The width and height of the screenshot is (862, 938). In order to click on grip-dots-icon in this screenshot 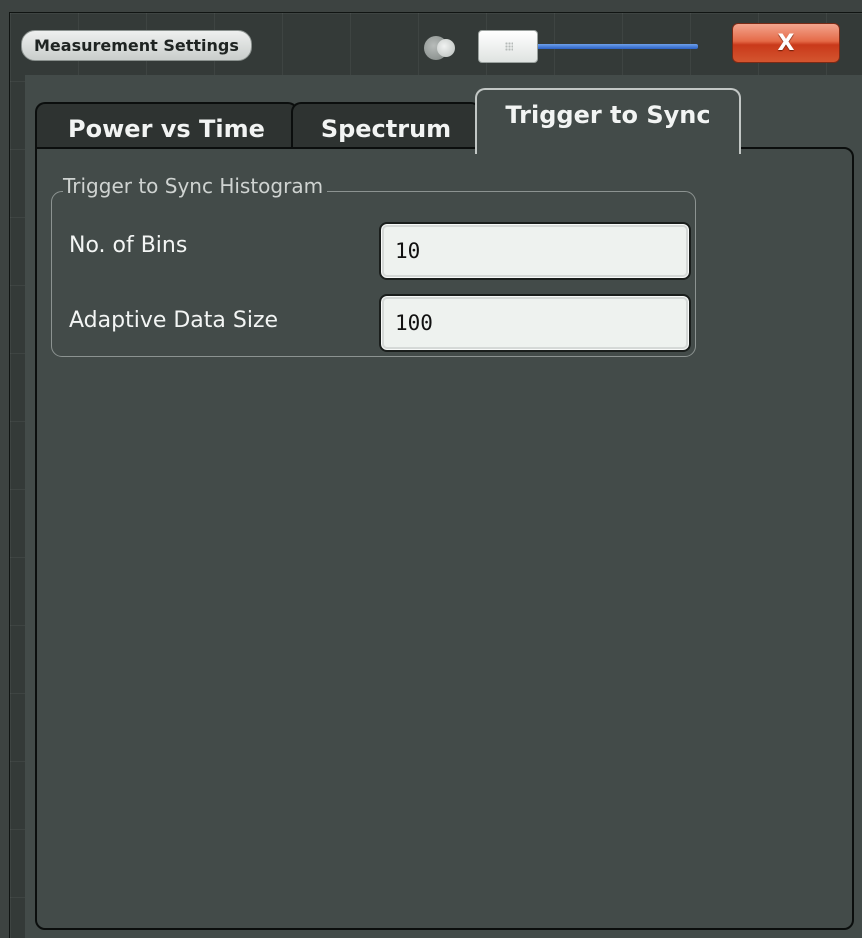, I will do `click(509, 46)`.